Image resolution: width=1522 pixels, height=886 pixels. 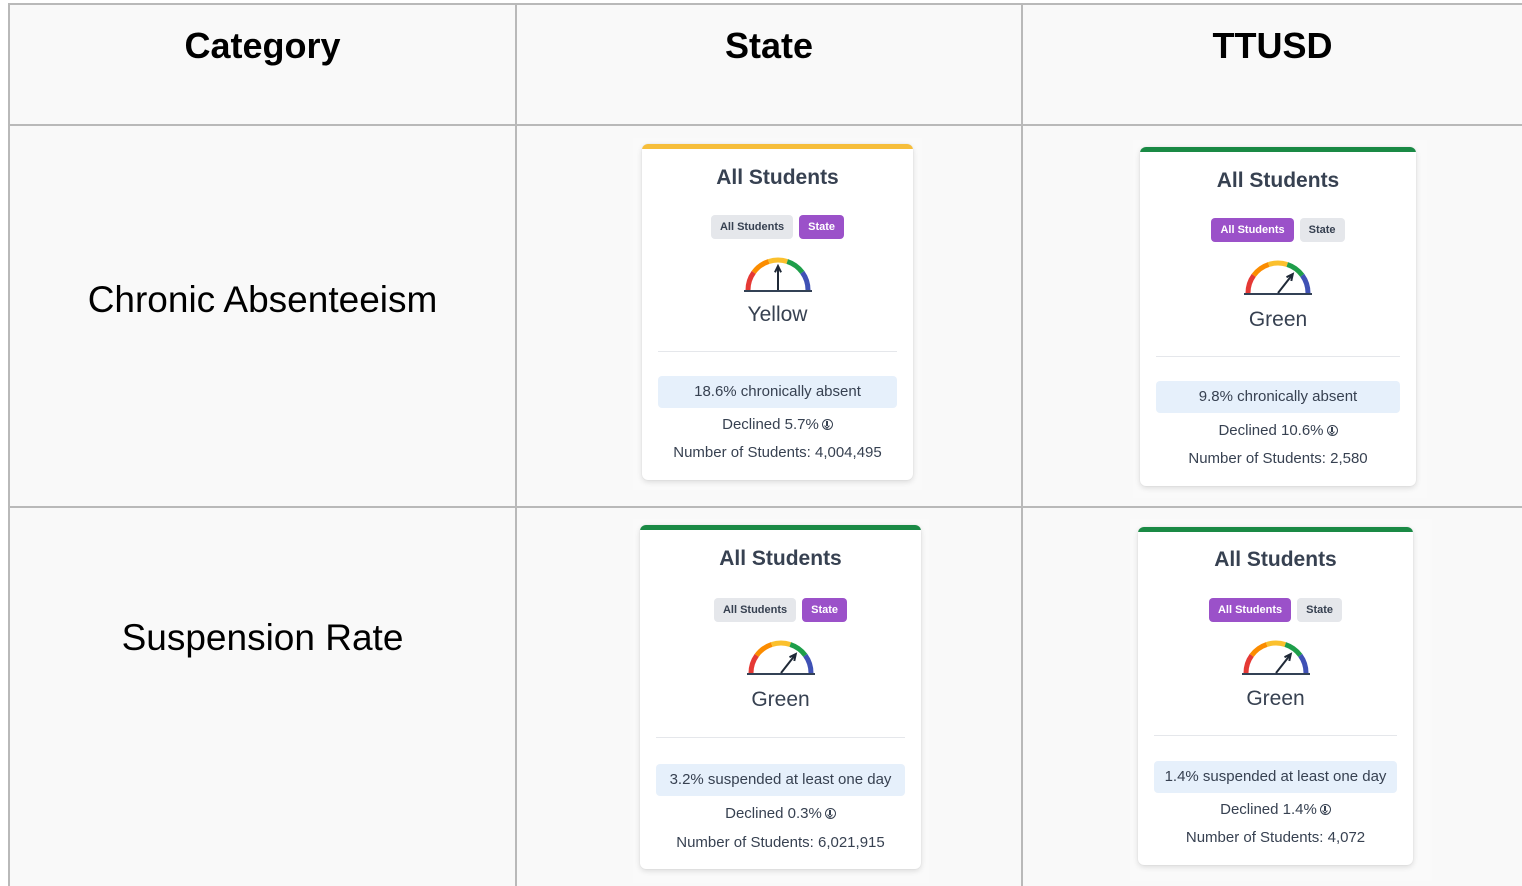 I want to click on metric-badge: 9.8% chronically absent, so click(x=1278, y=397).